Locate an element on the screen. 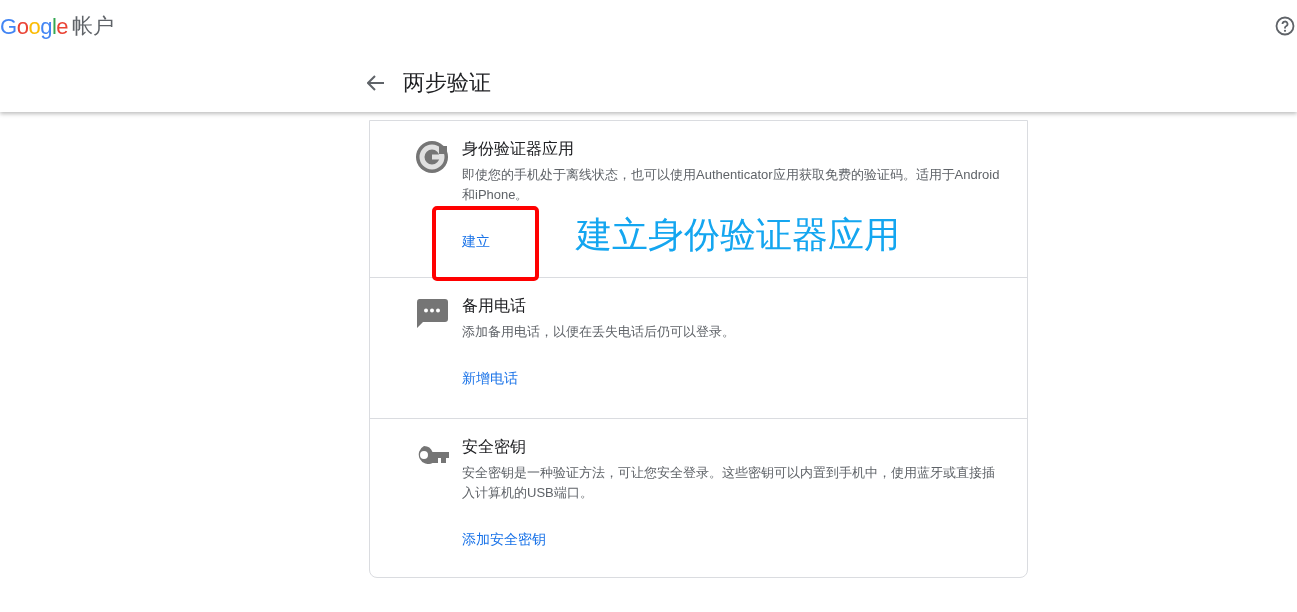  action-link: 新增电话 is located at coordinates (490, 378).